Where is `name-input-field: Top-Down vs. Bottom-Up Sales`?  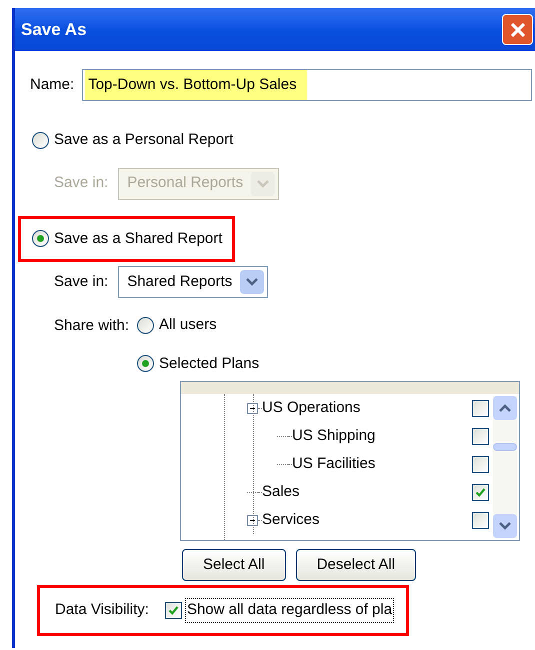 name-input-field: Top-Down vs. Bottom-Up Sales is located at coordinates (307, 85).